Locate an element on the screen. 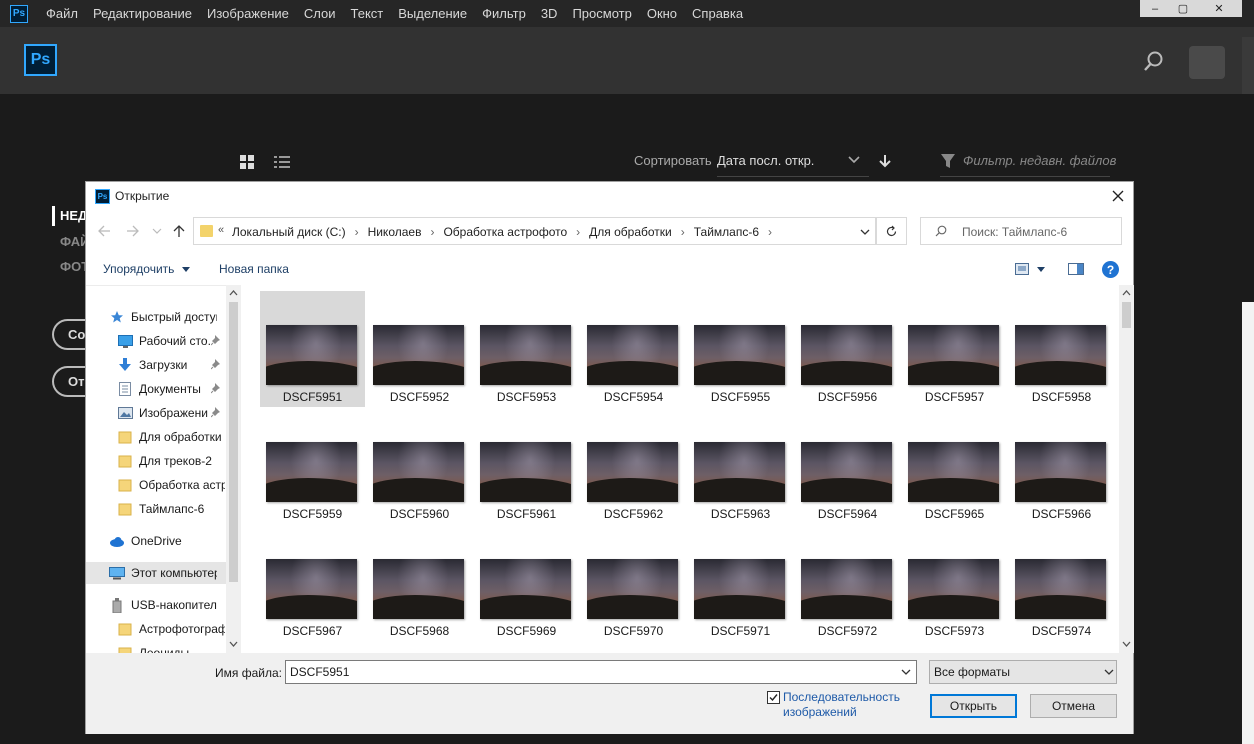 The image size is (1254, 744). menu-item: Окно is located at coordinates (662, 13).